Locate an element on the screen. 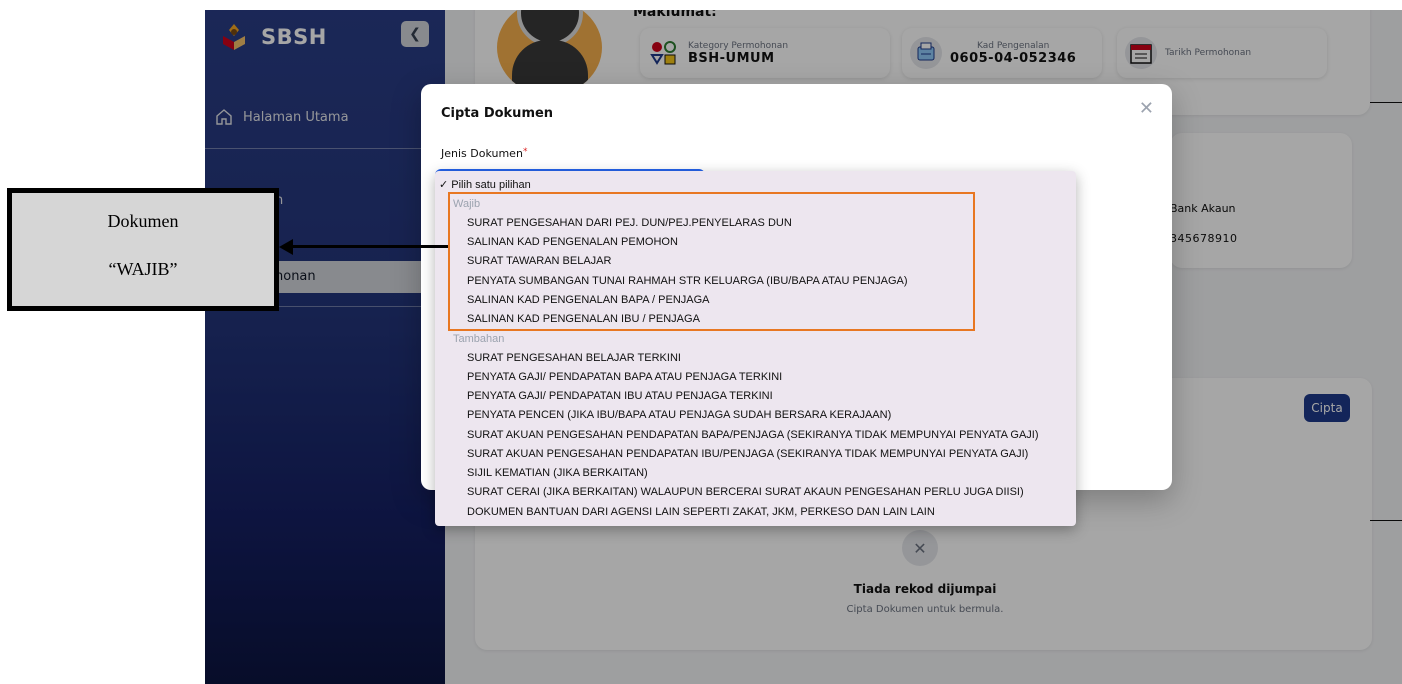 The image size is (1402, 684). group-label-tambahan: Tambahan is located at coordinates (479, 339).